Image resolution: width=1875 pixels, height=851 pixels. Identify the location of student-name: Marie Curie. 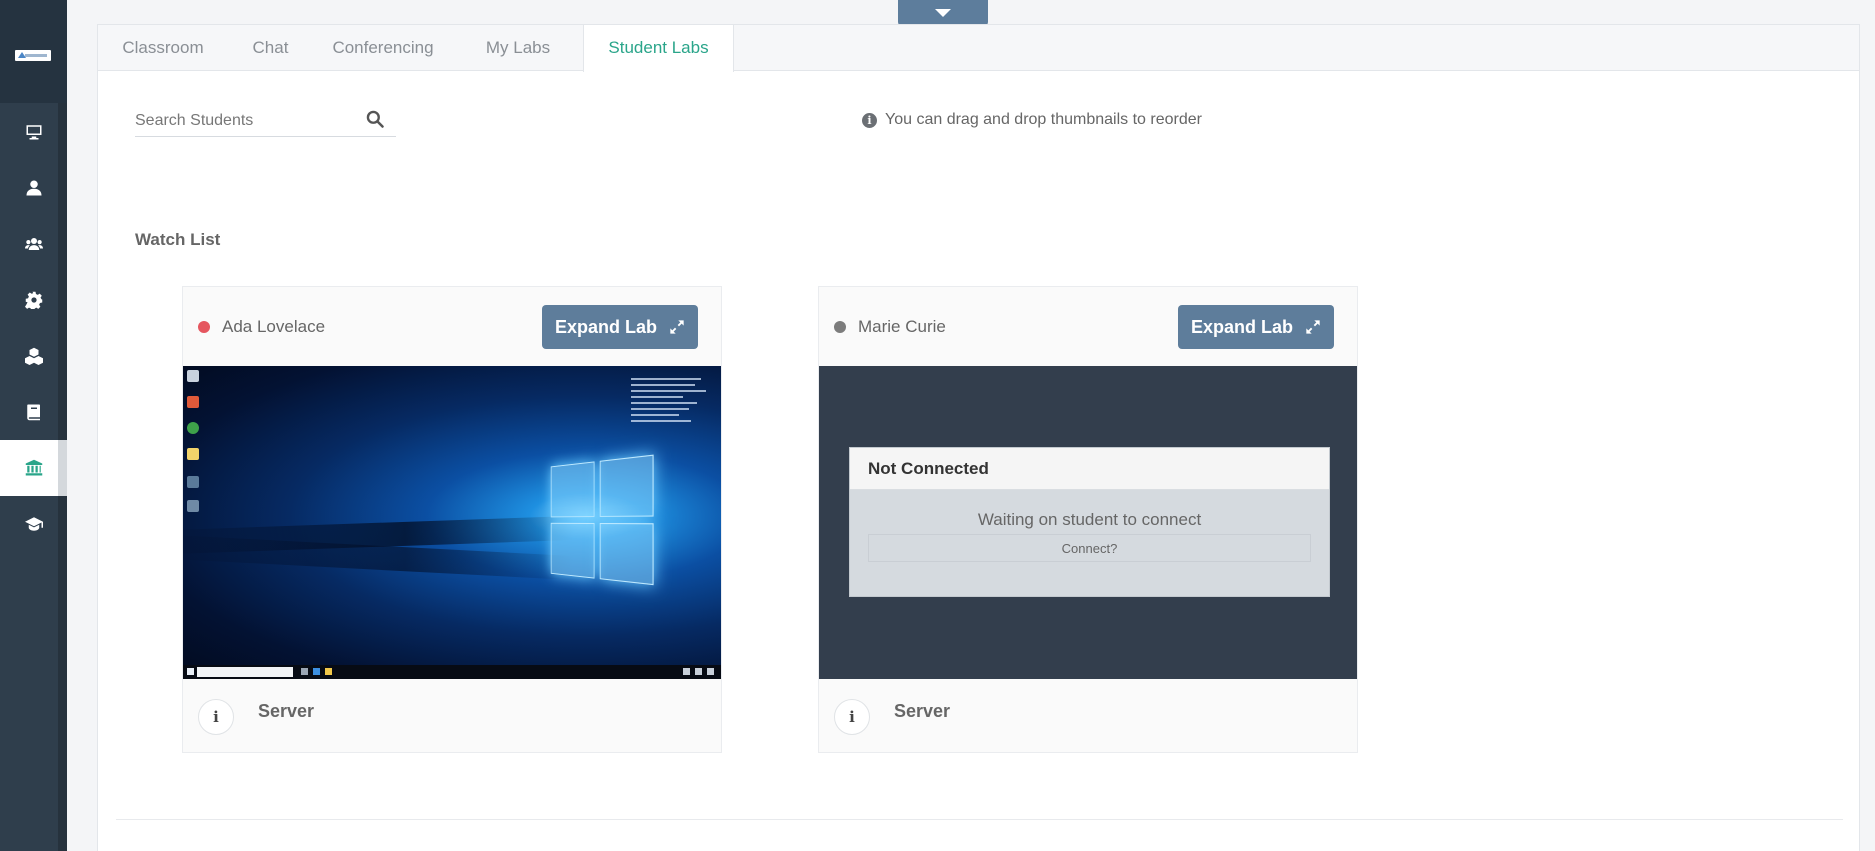
(902, 326).